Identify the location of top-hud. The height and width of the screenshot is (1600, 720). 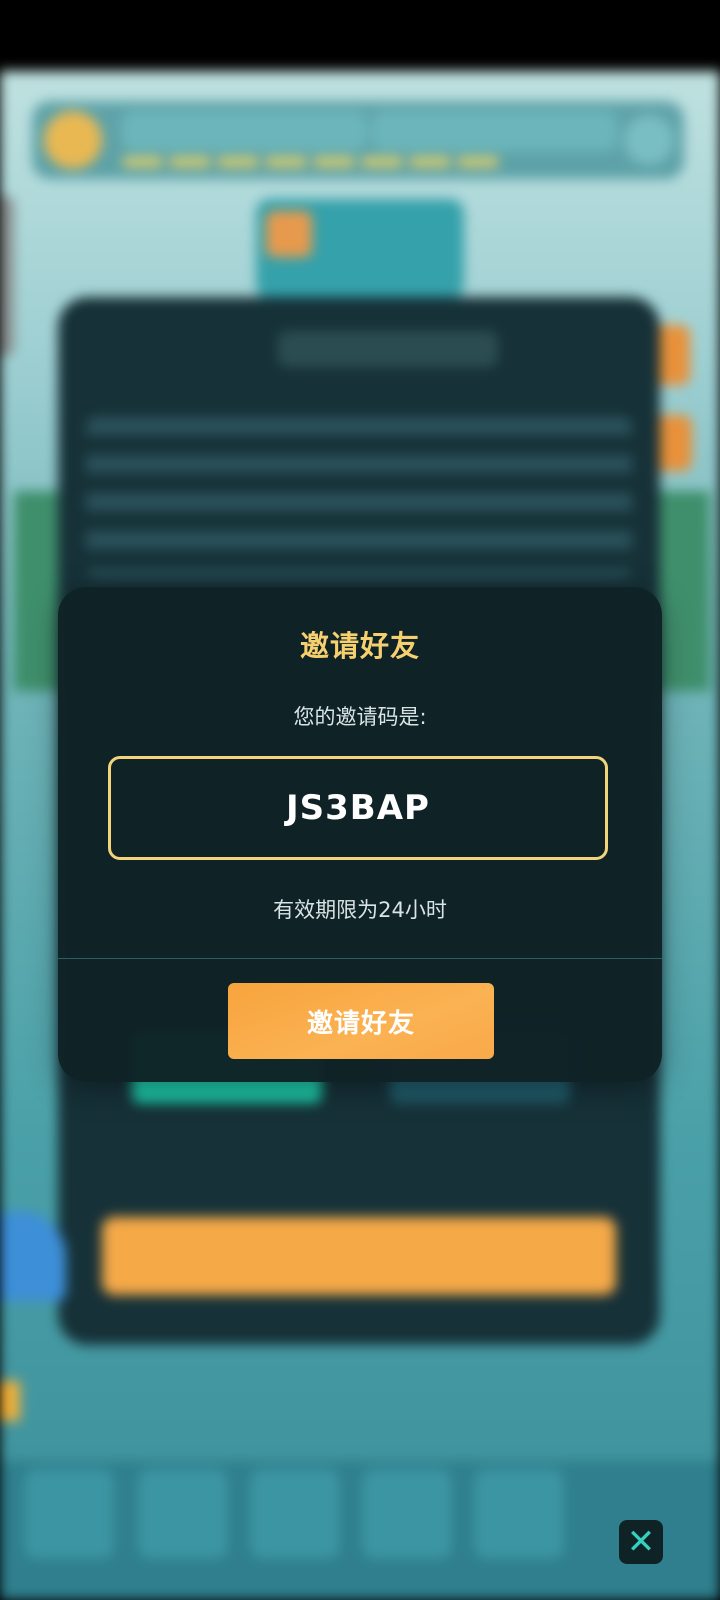
(358, 140).